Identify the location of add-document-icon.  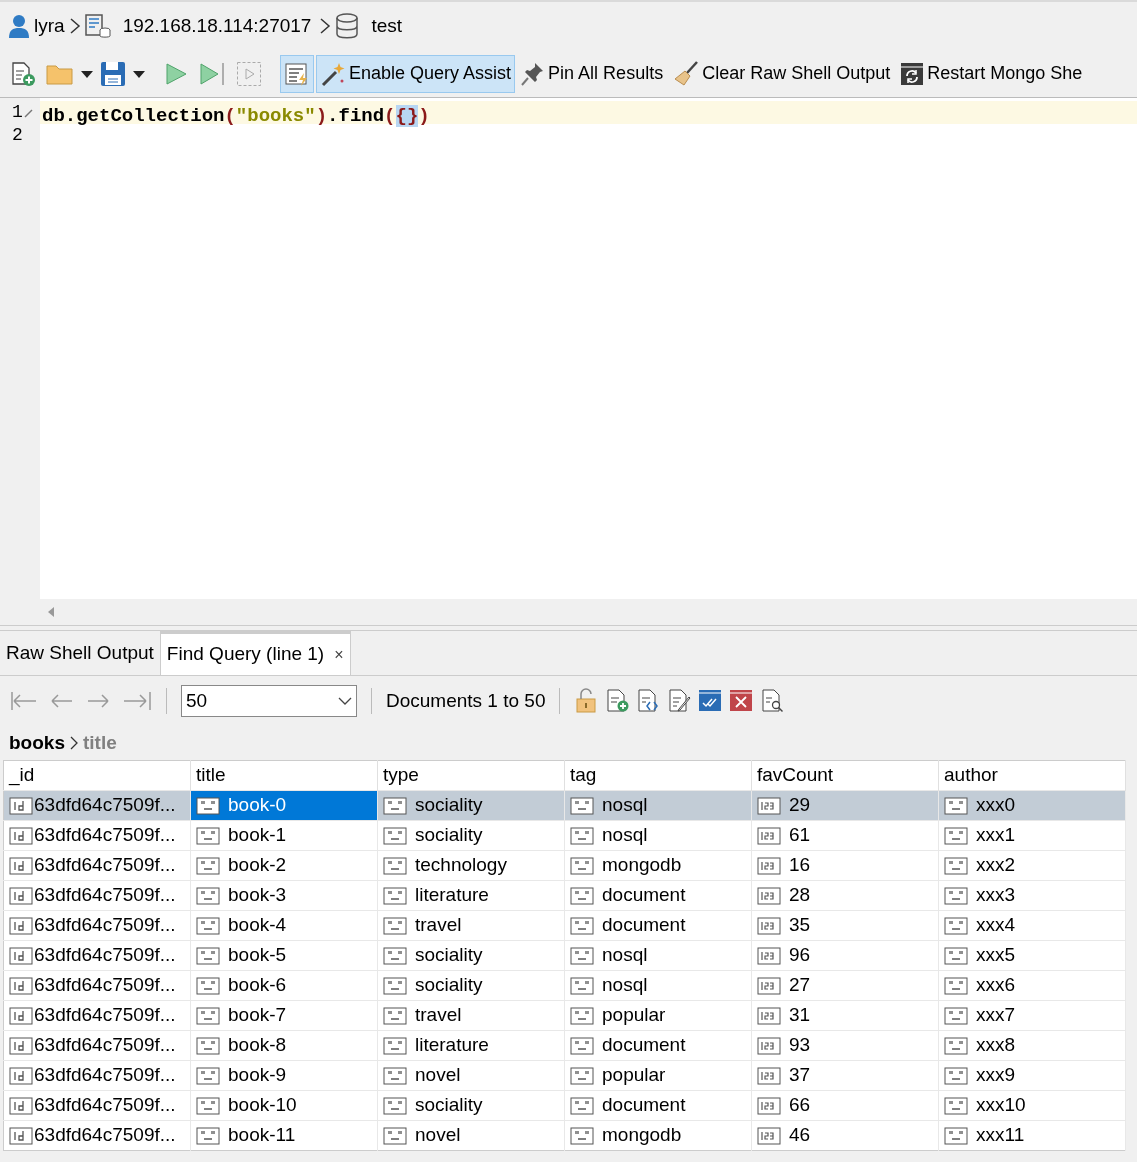
(617, 701).